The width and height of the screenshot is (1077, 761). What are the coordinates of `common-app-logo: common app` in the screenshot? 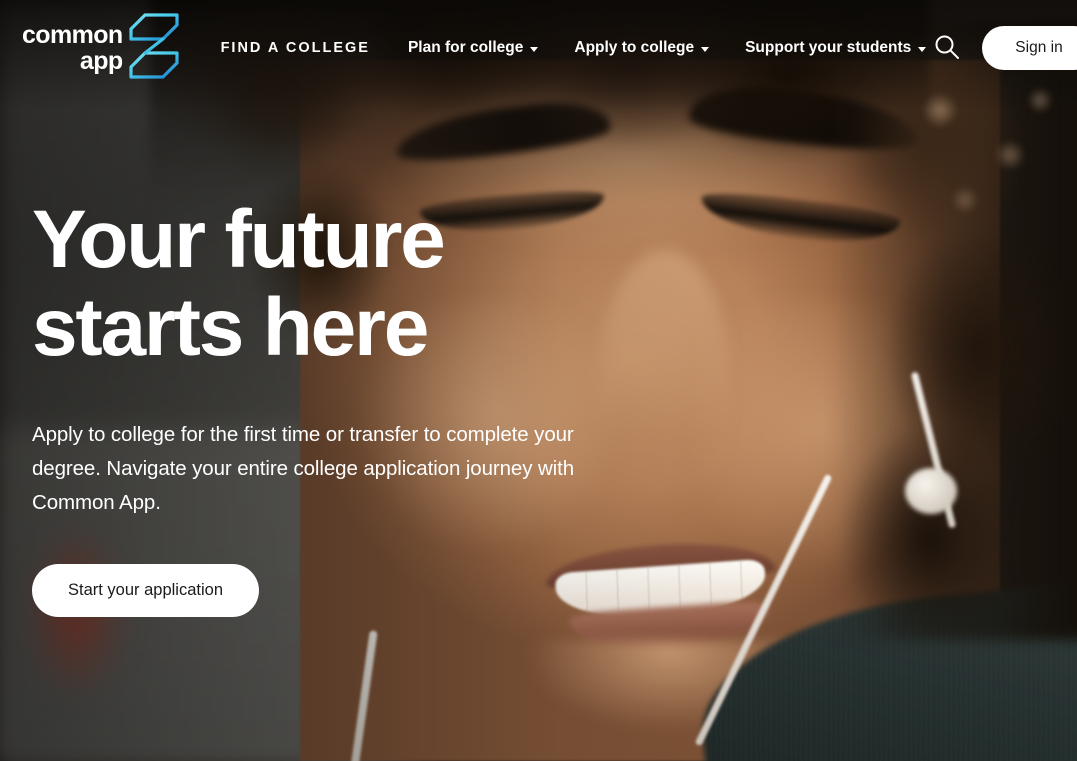 It's located at (102, 48).